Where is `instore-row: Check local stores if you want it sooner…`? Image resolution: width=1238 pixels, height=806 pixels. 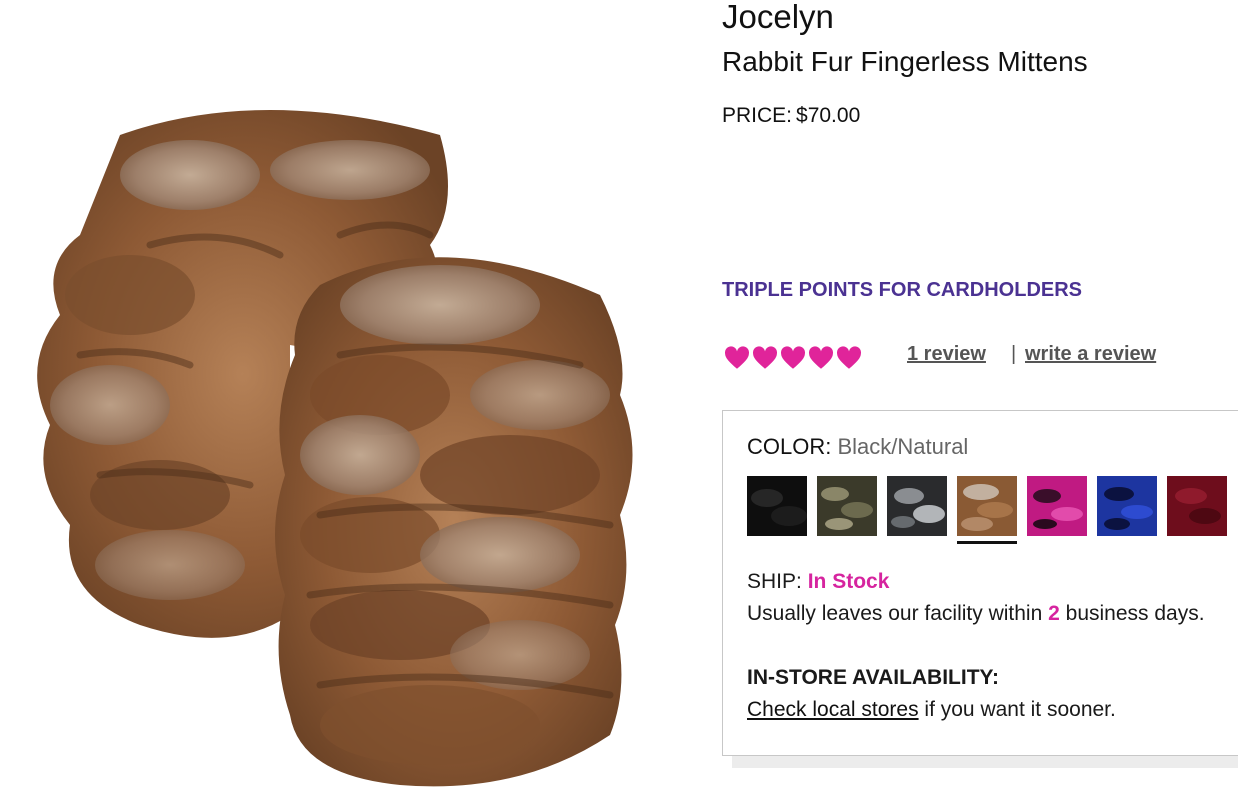 instore-row: Check local stores if you want it sooner… is located at coordinates (931, 710).